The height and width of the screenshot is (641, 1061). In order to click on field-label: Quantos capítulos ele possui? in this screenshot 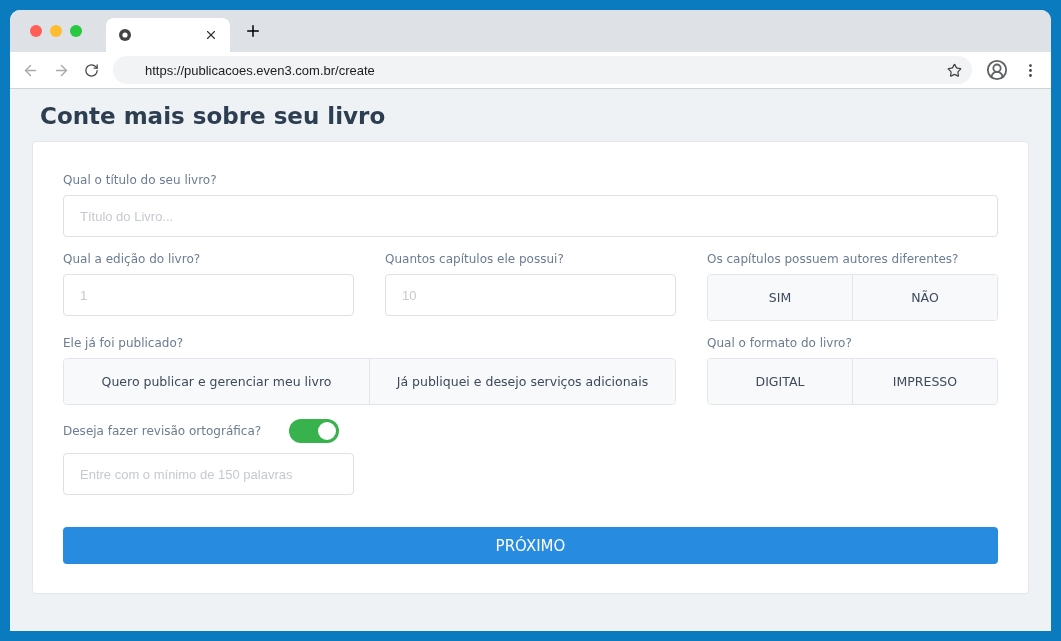, I will do `click(475, 259)`.